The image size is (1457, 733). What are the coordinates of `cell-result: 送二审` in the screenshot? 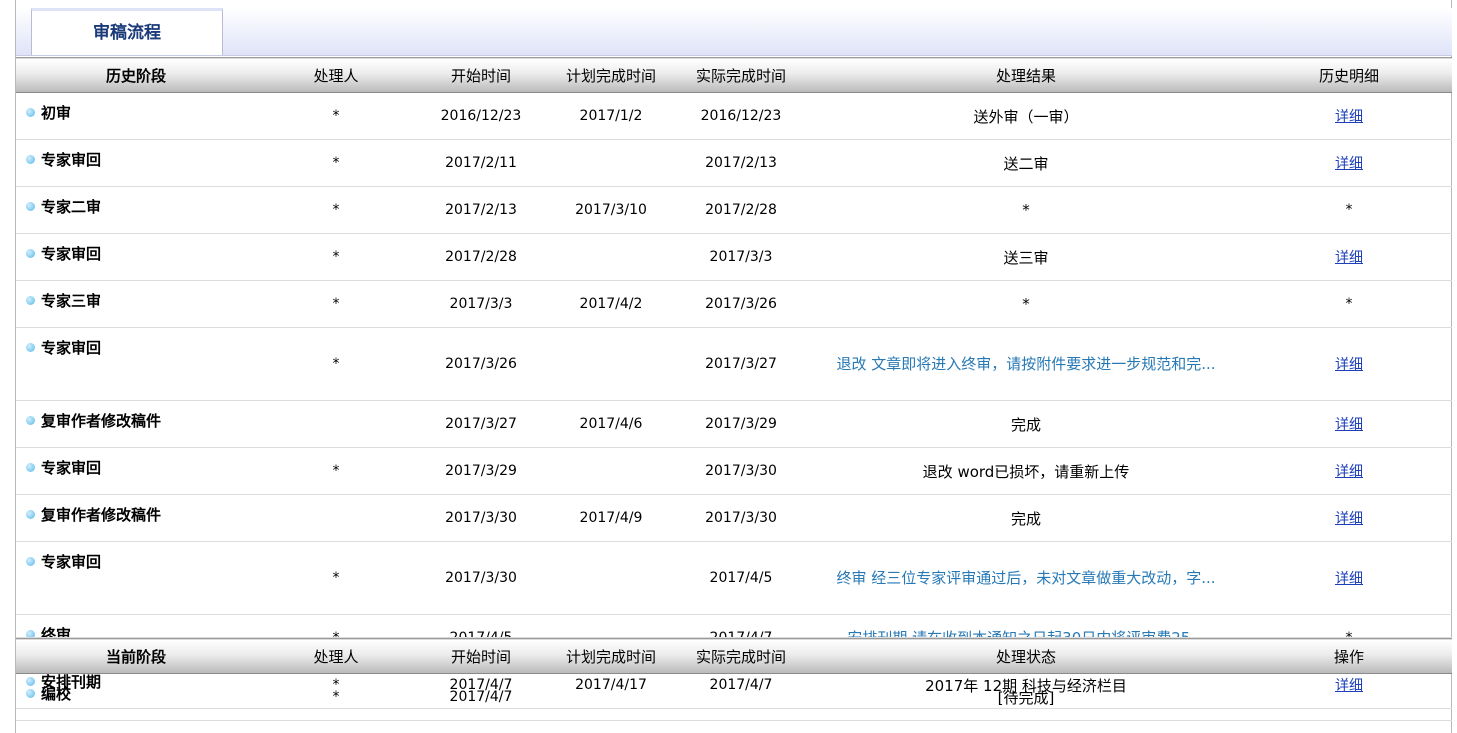 It's located at (1026, 163).